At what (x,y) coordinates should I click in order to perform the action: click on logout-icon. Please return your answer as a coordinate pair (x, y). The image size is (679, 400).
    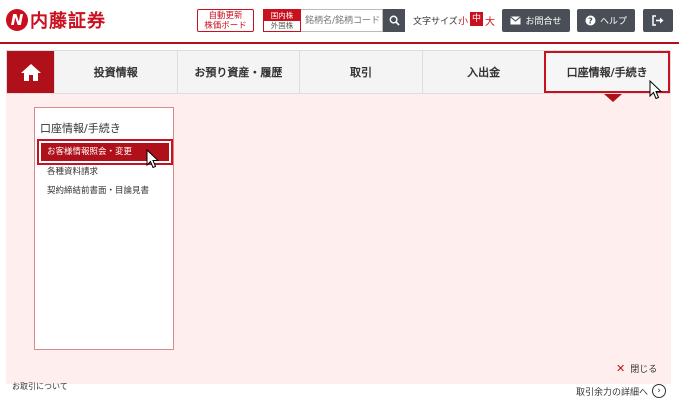
    Looking at the image, I should click on (658, 20).